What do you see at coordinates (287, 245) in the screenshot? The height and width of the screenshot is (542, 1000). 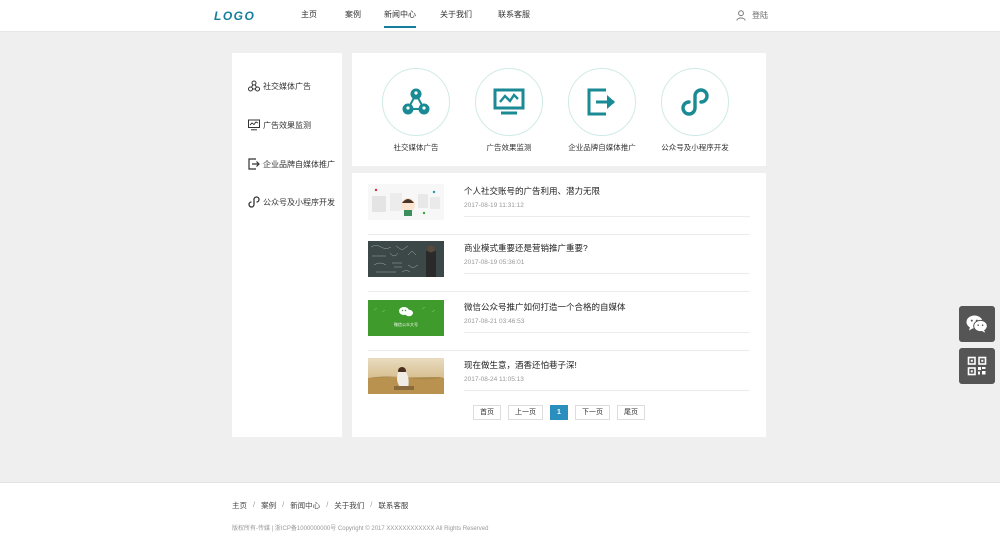 I see `sidebar: 社交媒体广告 广告效果监测 企业品牌自媒体推广 公众号及小程序开发` at bounding box center [287, 245].